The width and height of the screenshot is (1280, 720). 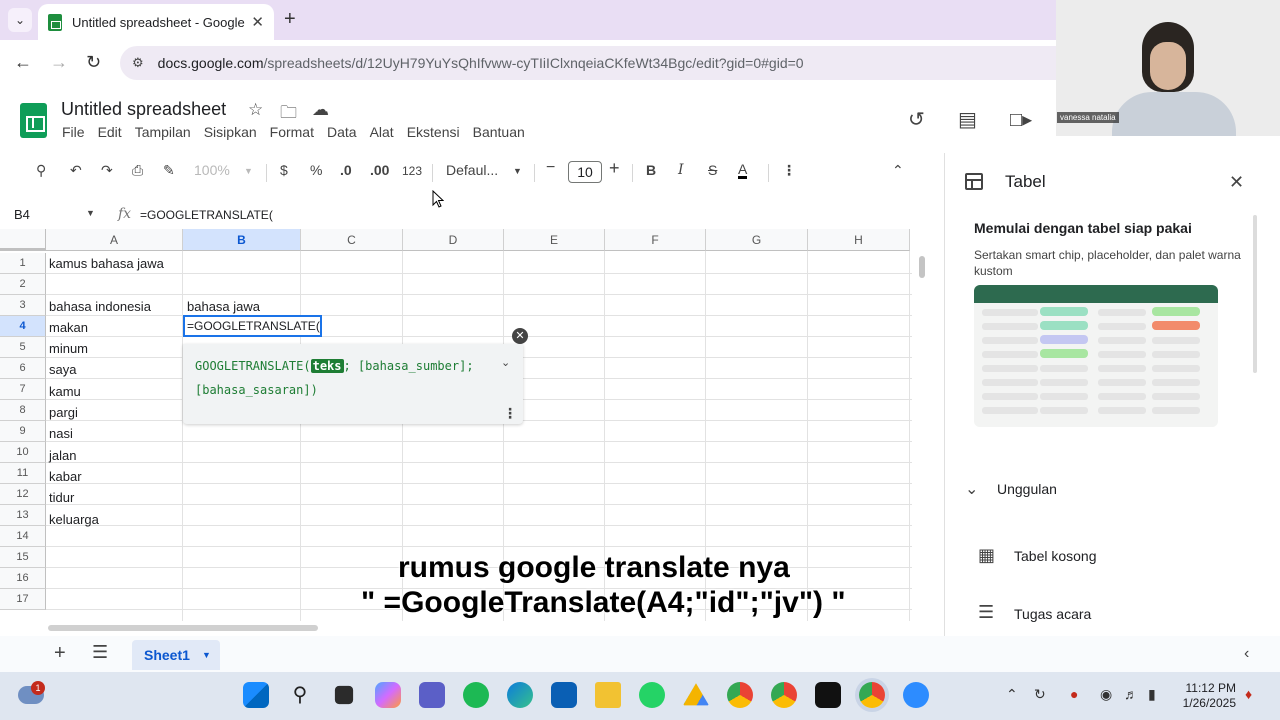 What do you see at coordinates (828, 695) in the screenshot?
I see `capcut-icon` at bounding box center [828, 695].